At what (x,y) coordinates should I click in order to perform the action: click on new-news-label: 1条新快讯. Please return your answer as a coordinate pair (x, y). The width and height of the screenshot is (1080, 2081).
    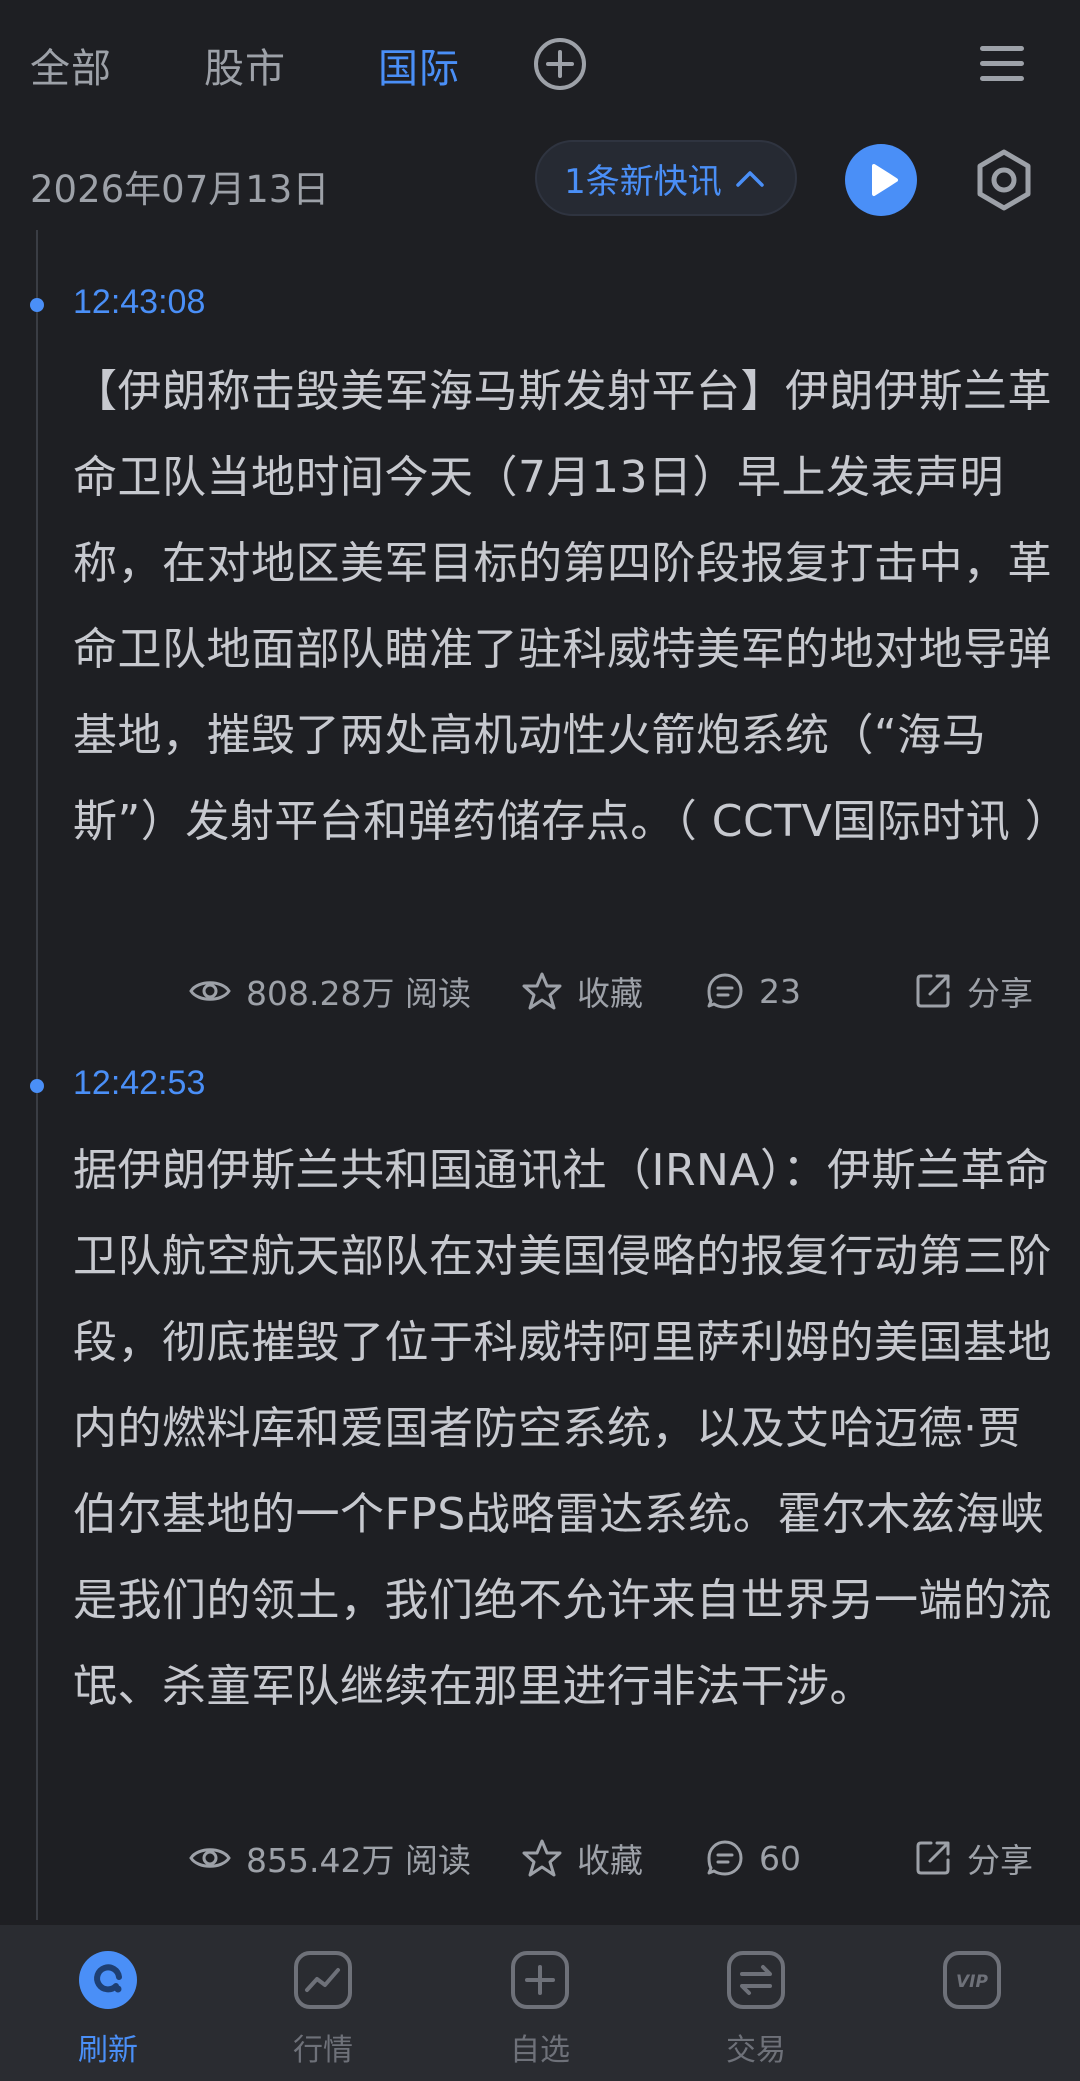
    Looking at the image, I should click on (643, 181).